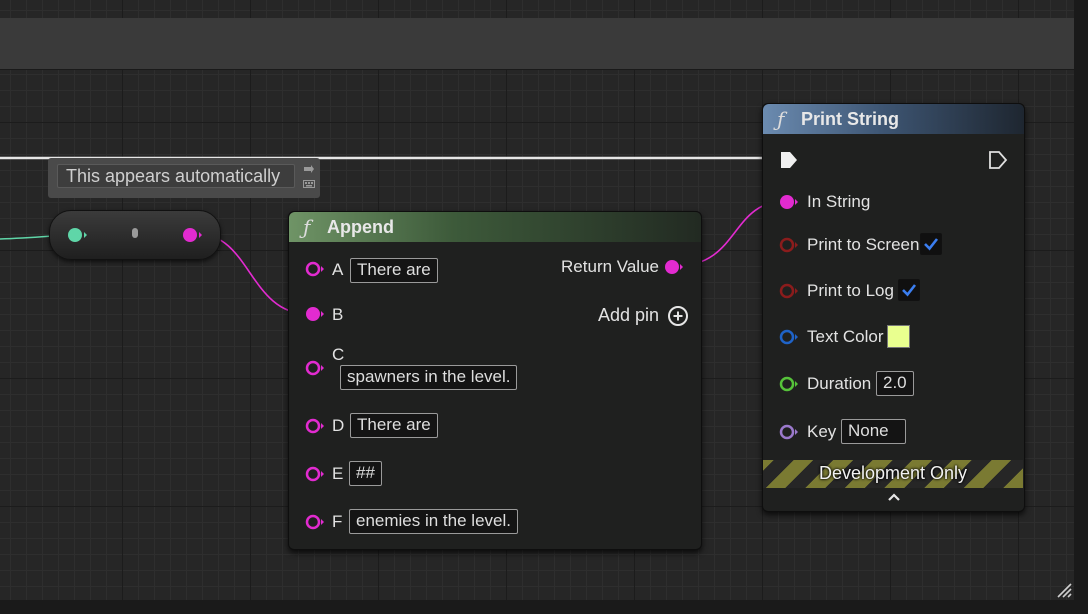  What do you see at coordinates (192, 235) in the screenshot?
I see `string-output-pin-icon` at bounding box center [192, 235].